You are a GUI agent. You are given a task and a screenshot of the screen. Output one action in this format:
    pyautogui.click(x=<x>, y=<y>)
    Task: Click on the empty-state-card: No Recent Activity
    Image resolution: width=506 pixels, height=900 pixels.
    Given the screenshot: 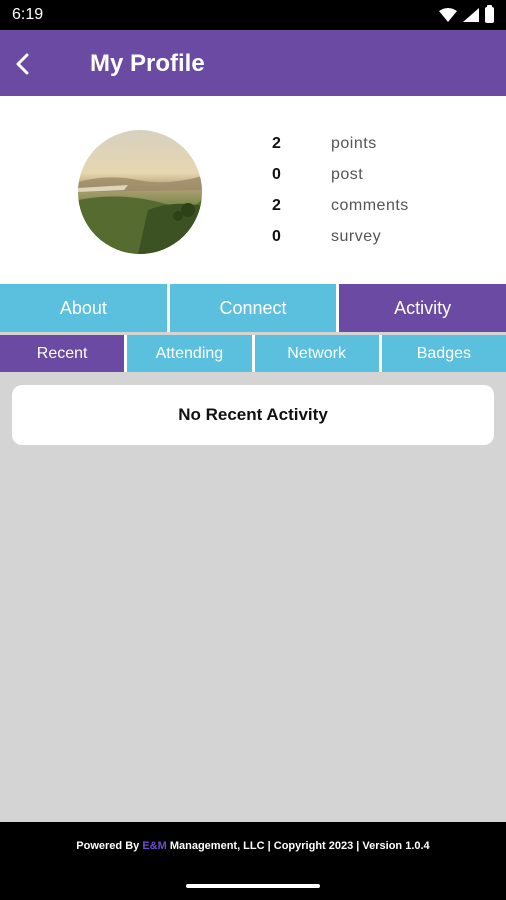 What is the action you would take?
    pyautogui.click(x=253, y=415)
    